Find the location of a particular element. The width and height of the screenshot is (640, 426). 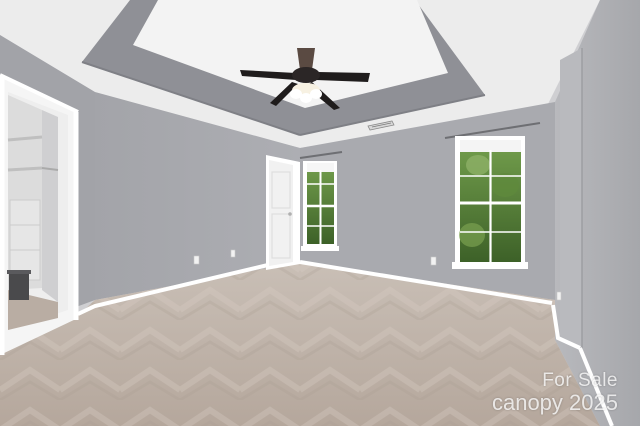

watermark-brand-name: canopy is located at coordinates (527, 402).